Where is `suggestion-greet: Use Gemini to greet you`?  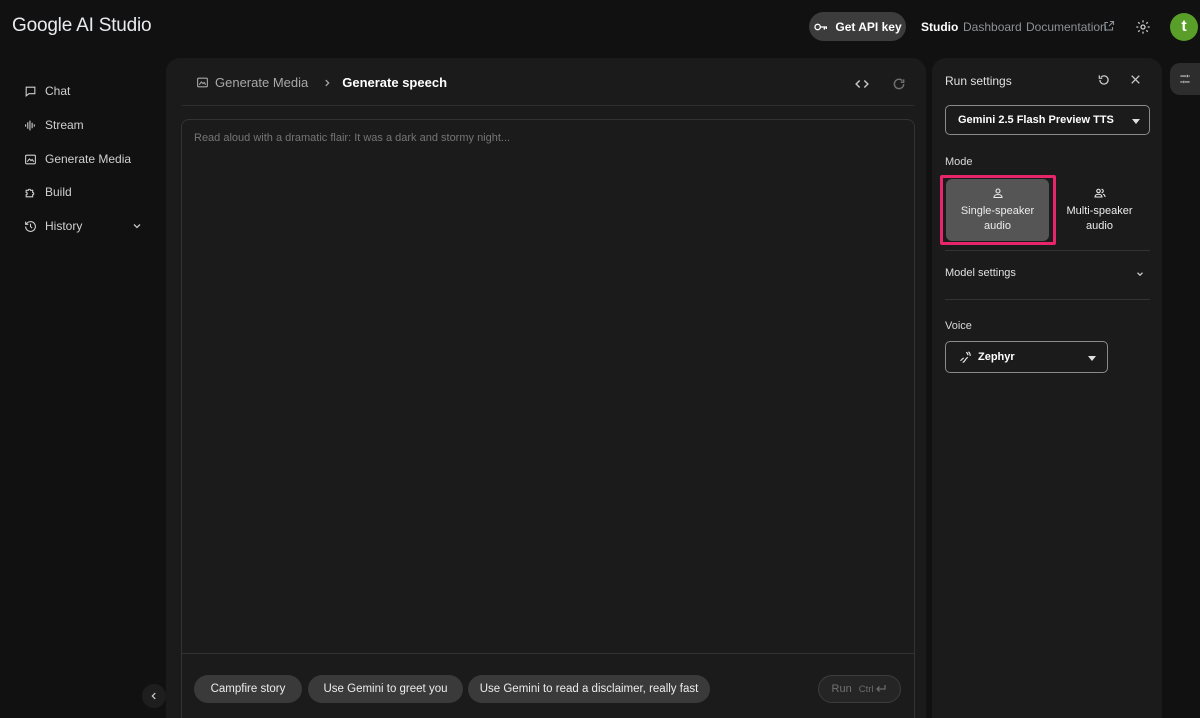
suggestion-greet: Use Gemini to greet you is located at coordinates (385, 689).